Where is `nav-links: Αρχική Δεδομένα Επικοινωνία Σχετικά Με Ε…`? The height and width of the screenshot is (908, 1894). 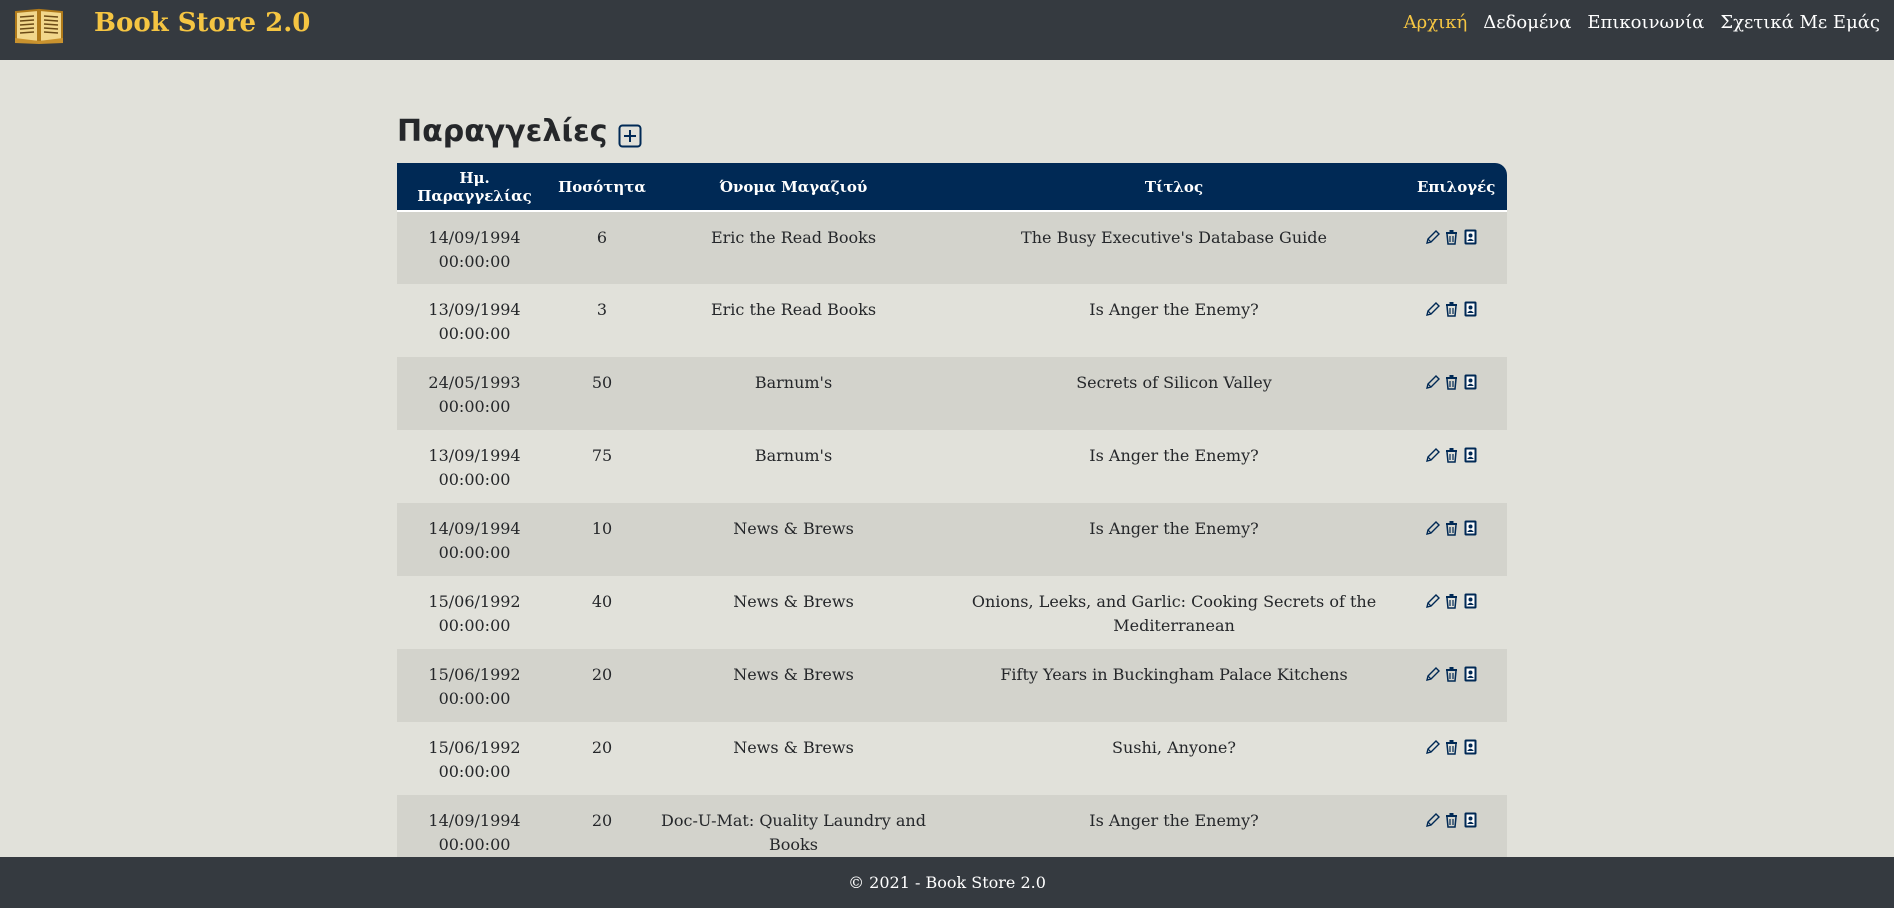
nav-links: Αρχική Δεδομένα Επικοινωνία Σχετικά Με Ε… is located at coordinates (1642, 22).